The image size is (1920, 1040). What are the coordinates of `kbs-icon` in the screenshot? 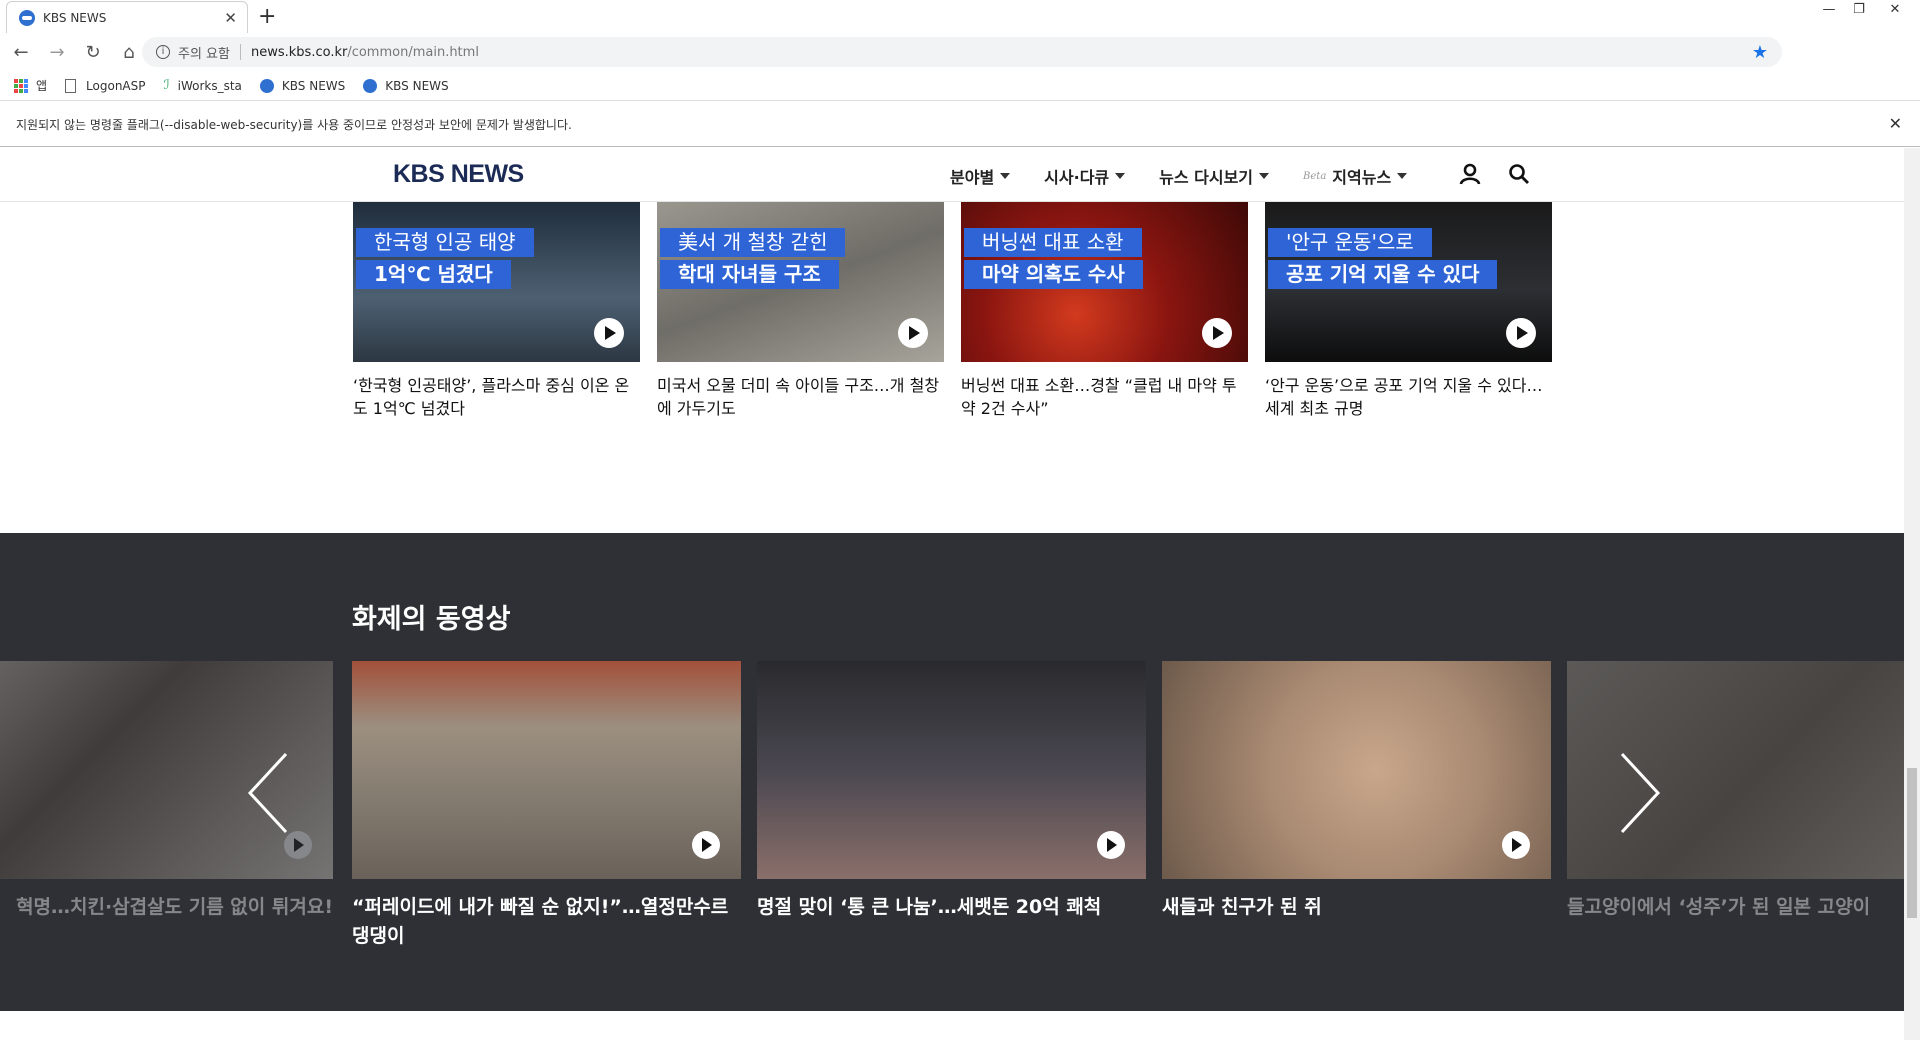 It's located at (266, 85).